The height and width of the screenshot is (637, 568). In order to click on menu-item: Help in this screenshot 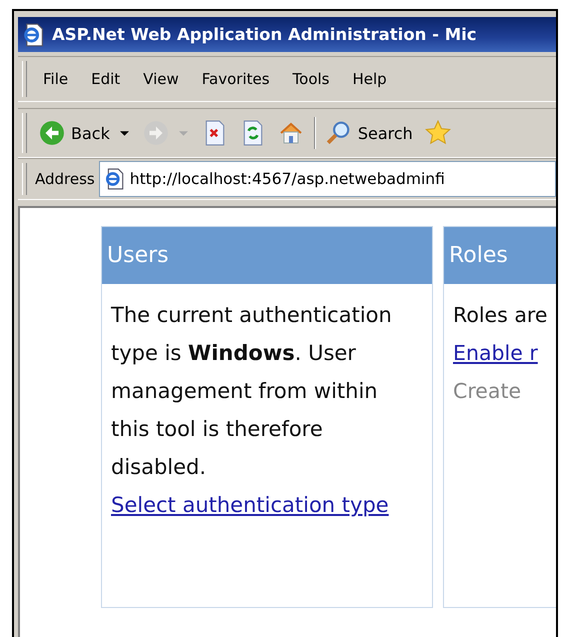, I will do `click(371, 79)`.